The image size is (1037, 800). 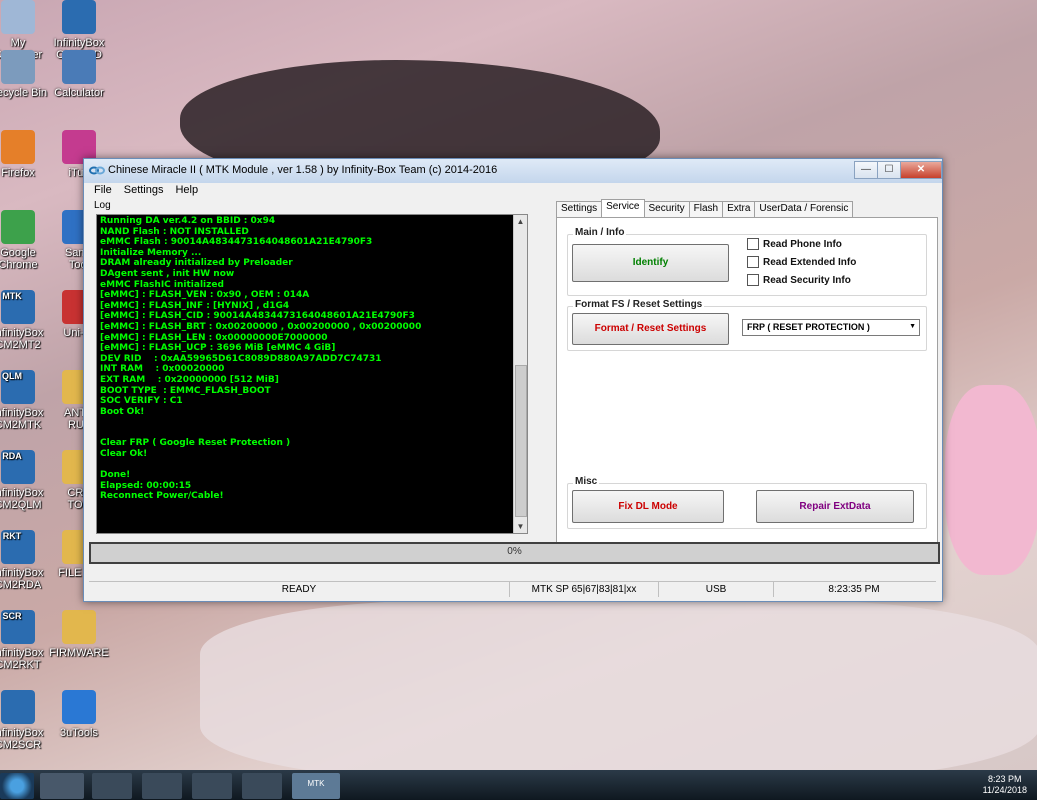 What do you see at coordinates (12, 376) in the screenshot?
I see `desktop-icon-overlay-text: QLM` at bounding box center [12, 376].